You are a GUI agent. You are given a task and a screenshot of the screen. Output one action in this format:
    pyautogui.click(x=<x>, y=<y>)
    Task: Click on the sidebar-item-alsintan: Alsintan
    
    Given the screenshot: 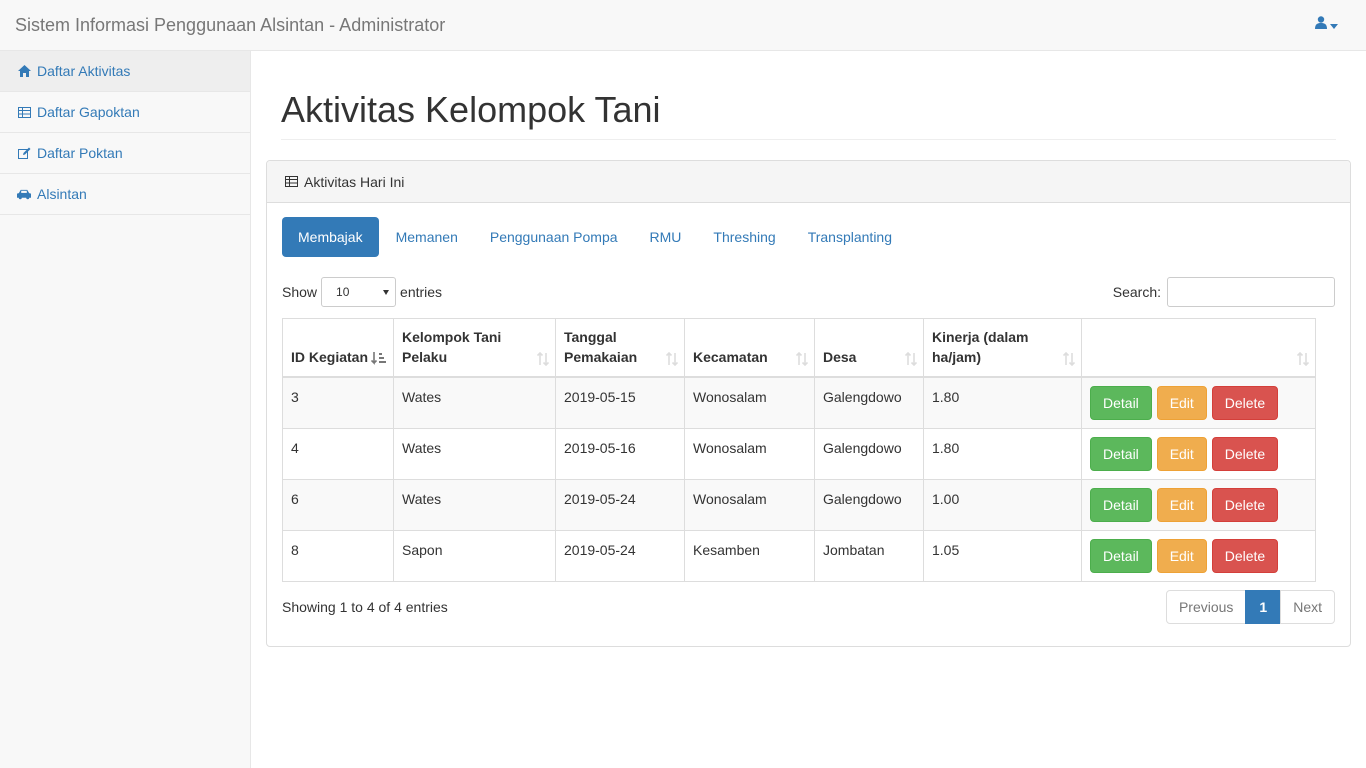 What is the action you would take?
    pyautogui.click(x=125, y=194)
    